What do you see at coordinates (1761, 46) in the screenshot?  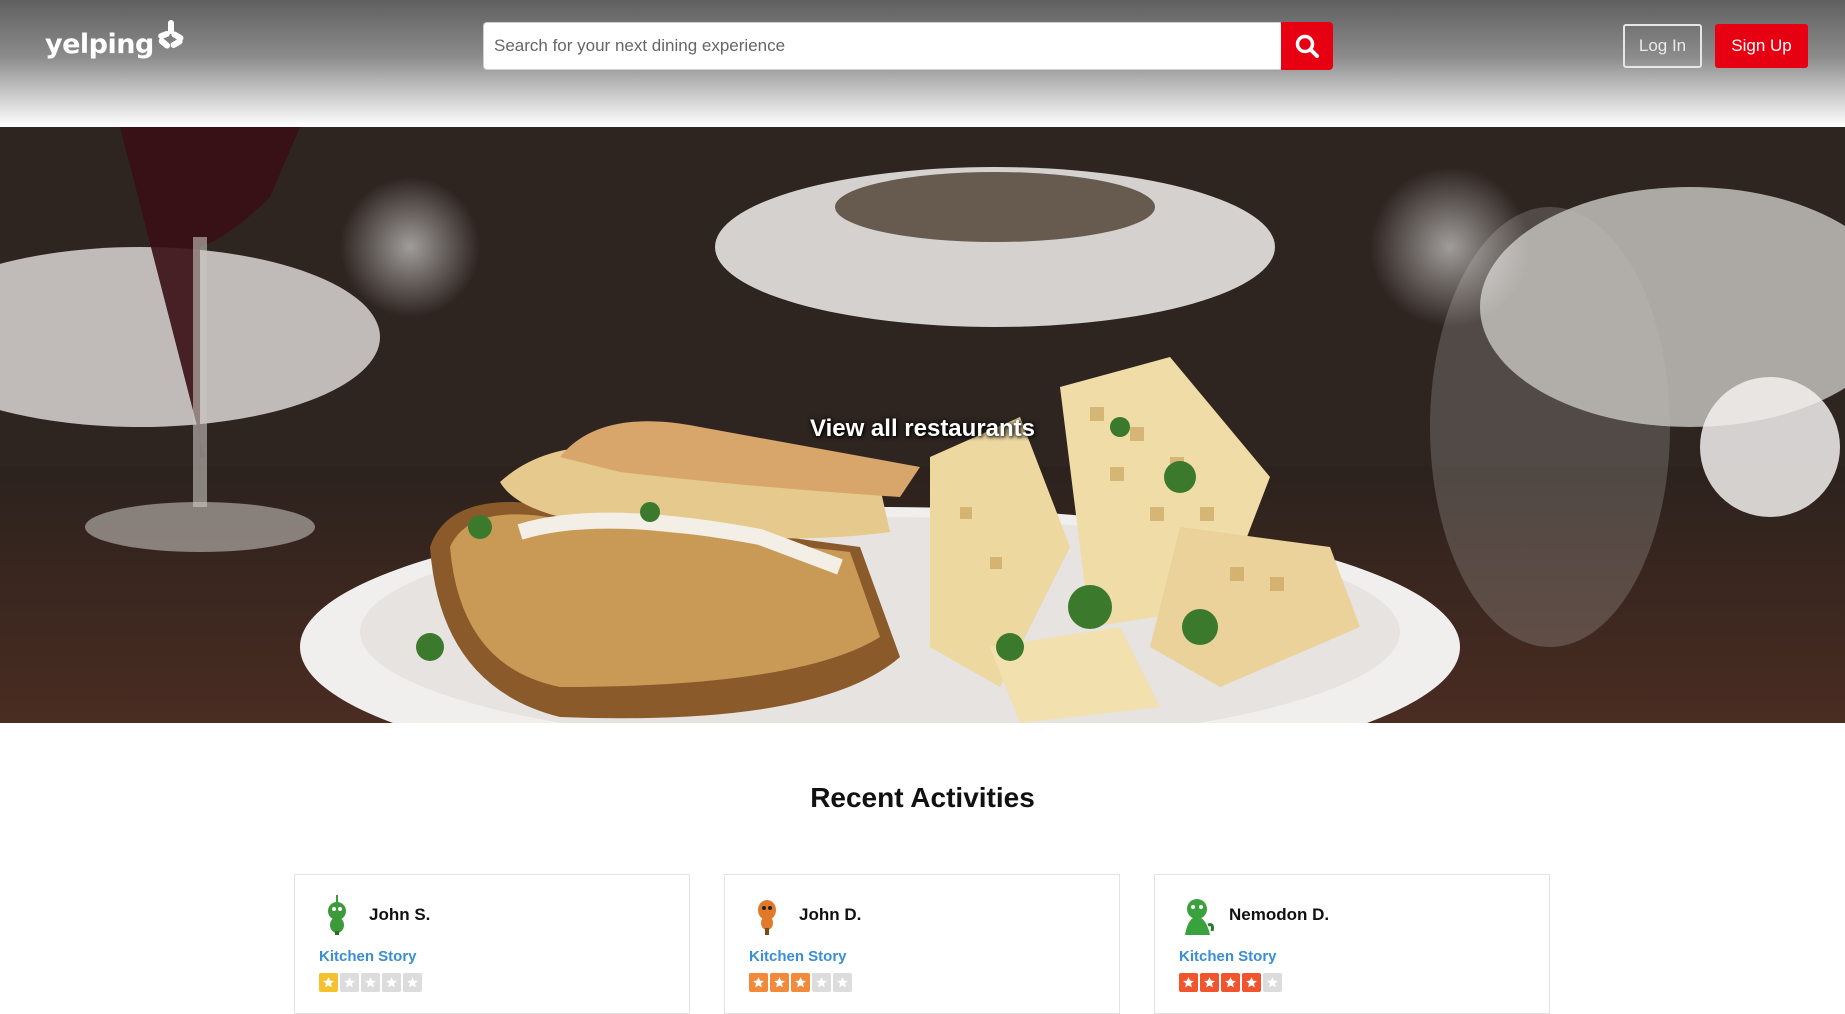 I see `signup-button: Sign Up` at bounding box center [1761, 46].